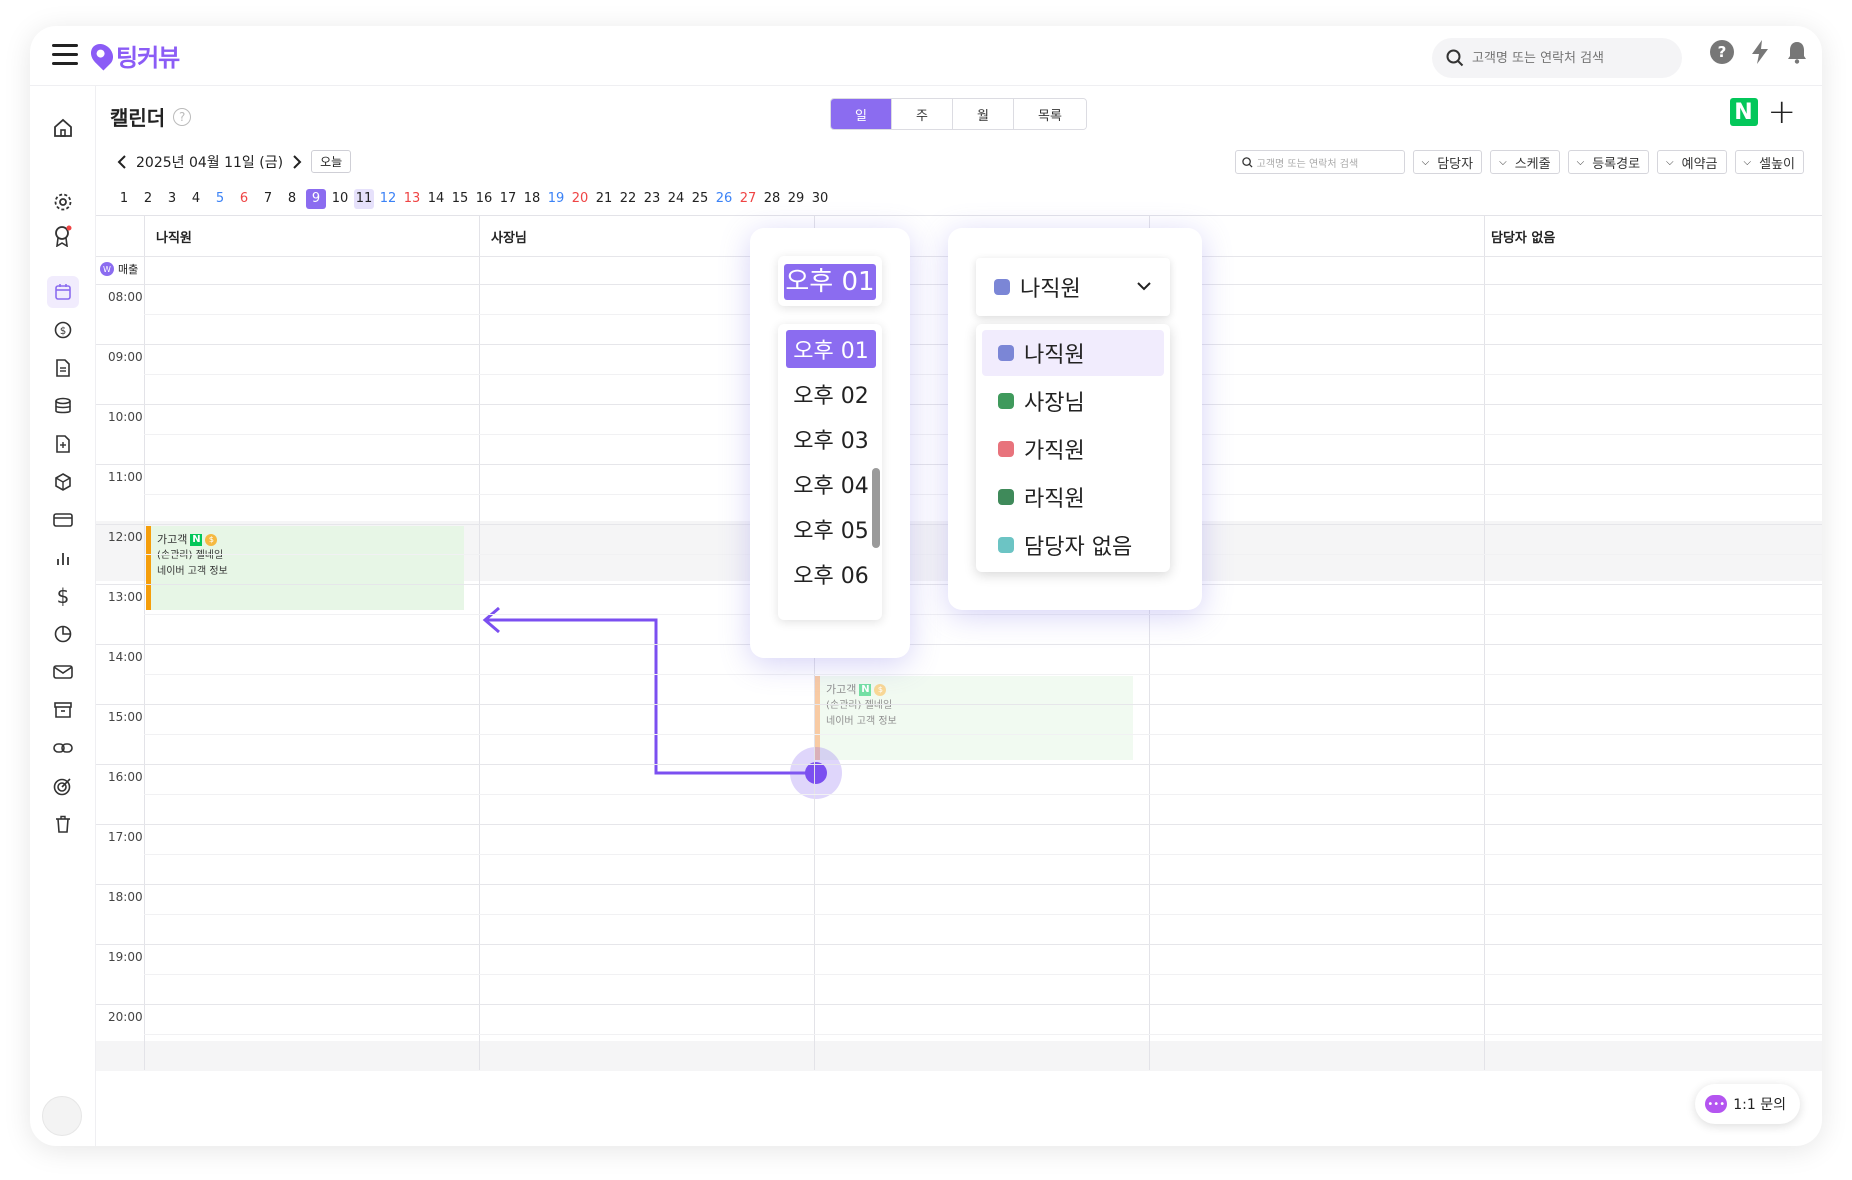  I want to click on hour-line, so click(959, 764).